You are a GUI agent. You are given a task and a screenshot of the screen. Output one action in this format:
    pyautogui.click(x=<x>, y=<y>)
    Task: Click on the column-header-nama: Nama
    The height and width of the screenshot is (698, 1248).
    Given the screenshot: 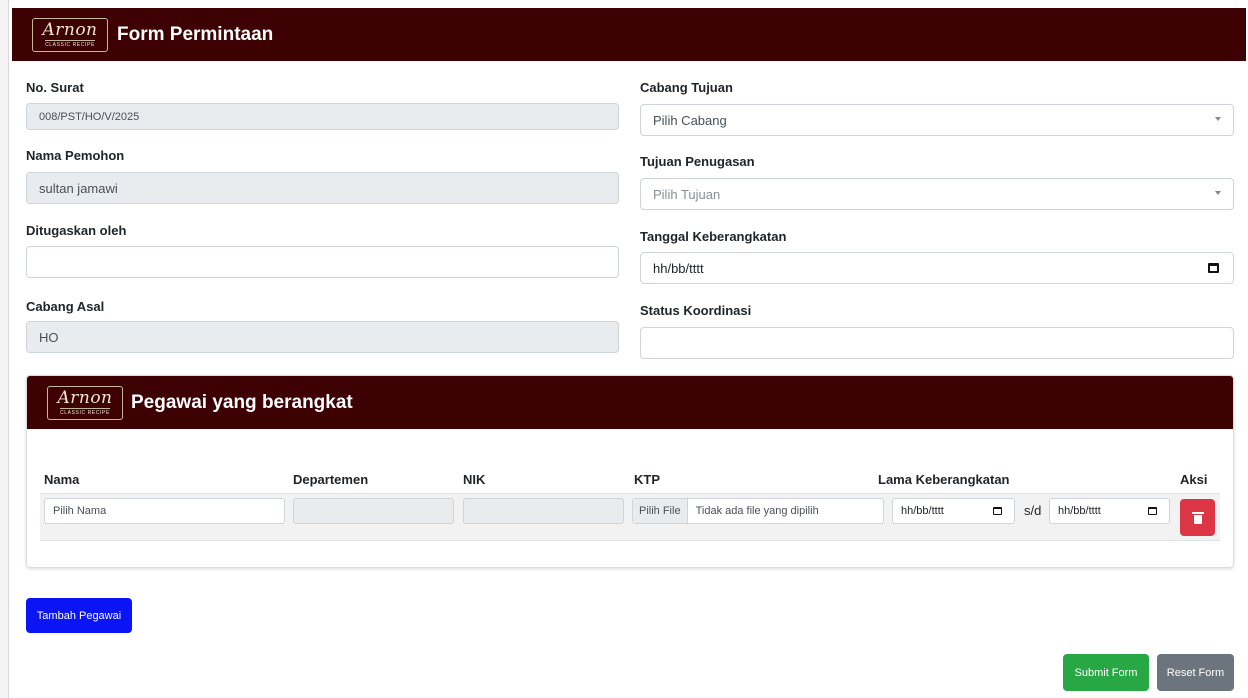 What is the action you would take?
    pyautogui.click(x=62, y=479)
    